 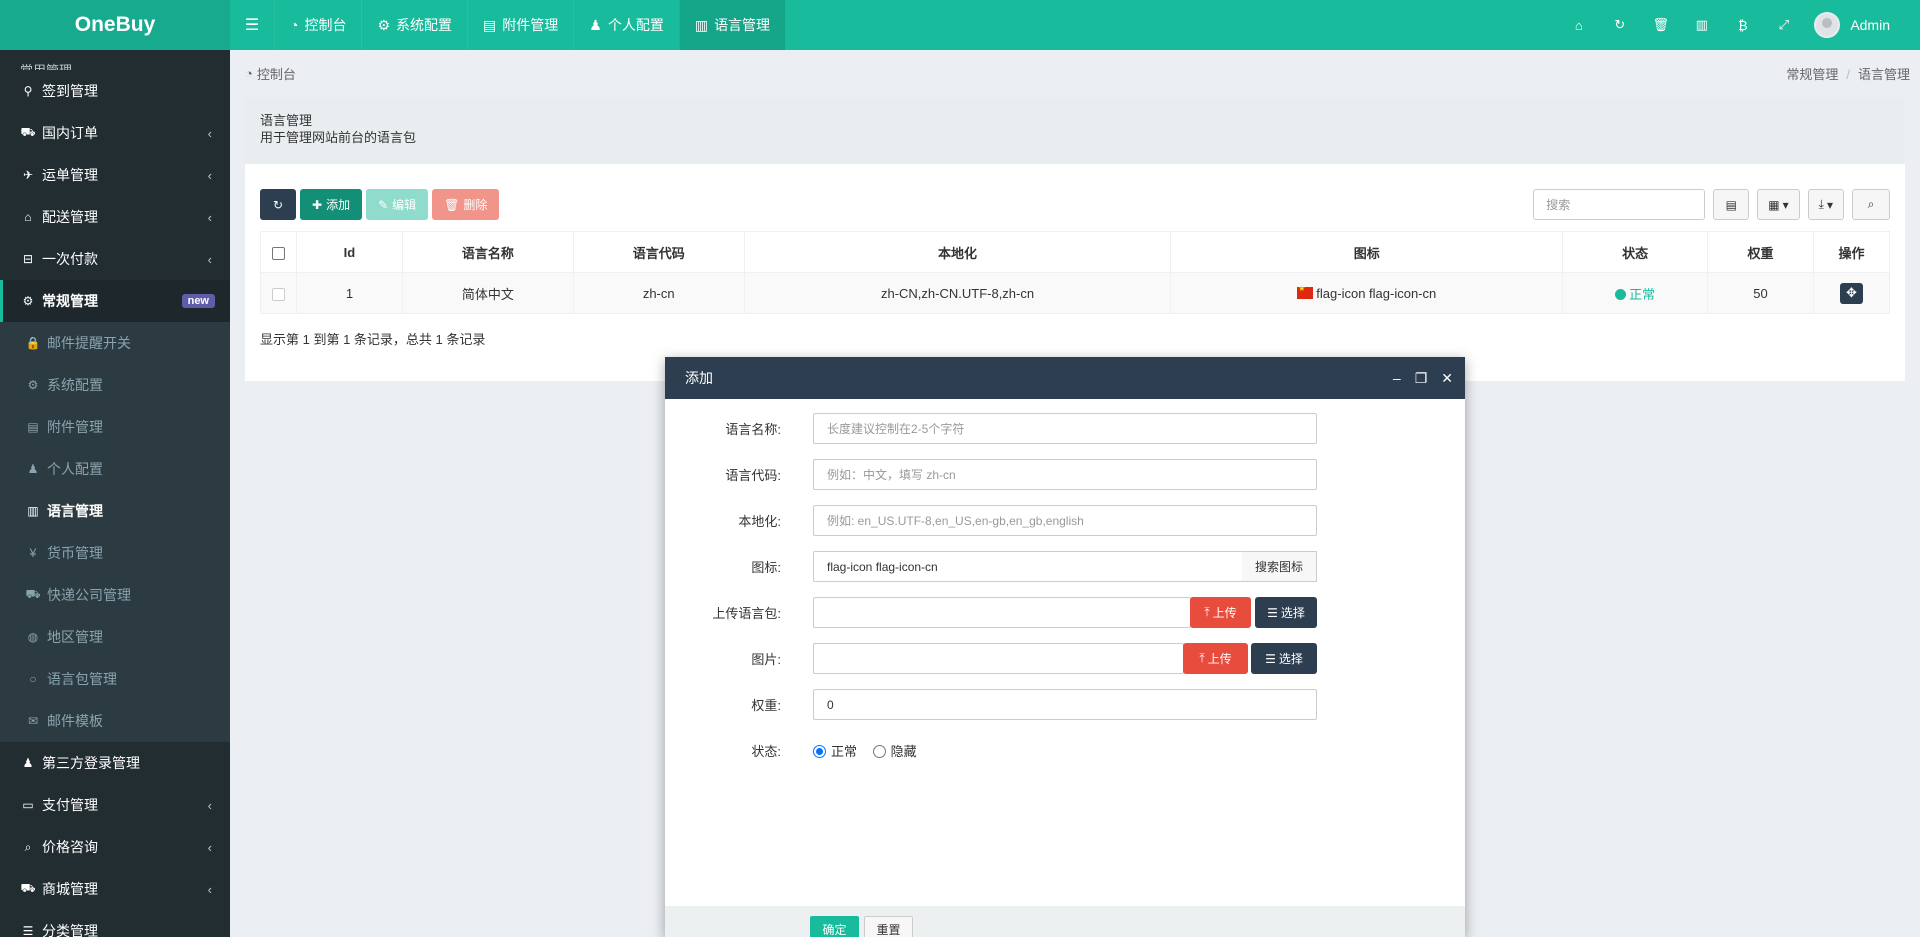 What do you see at coordinates (1827, 25) in the screenshot?
I see `avatar` at bounding box center [1827, 25].